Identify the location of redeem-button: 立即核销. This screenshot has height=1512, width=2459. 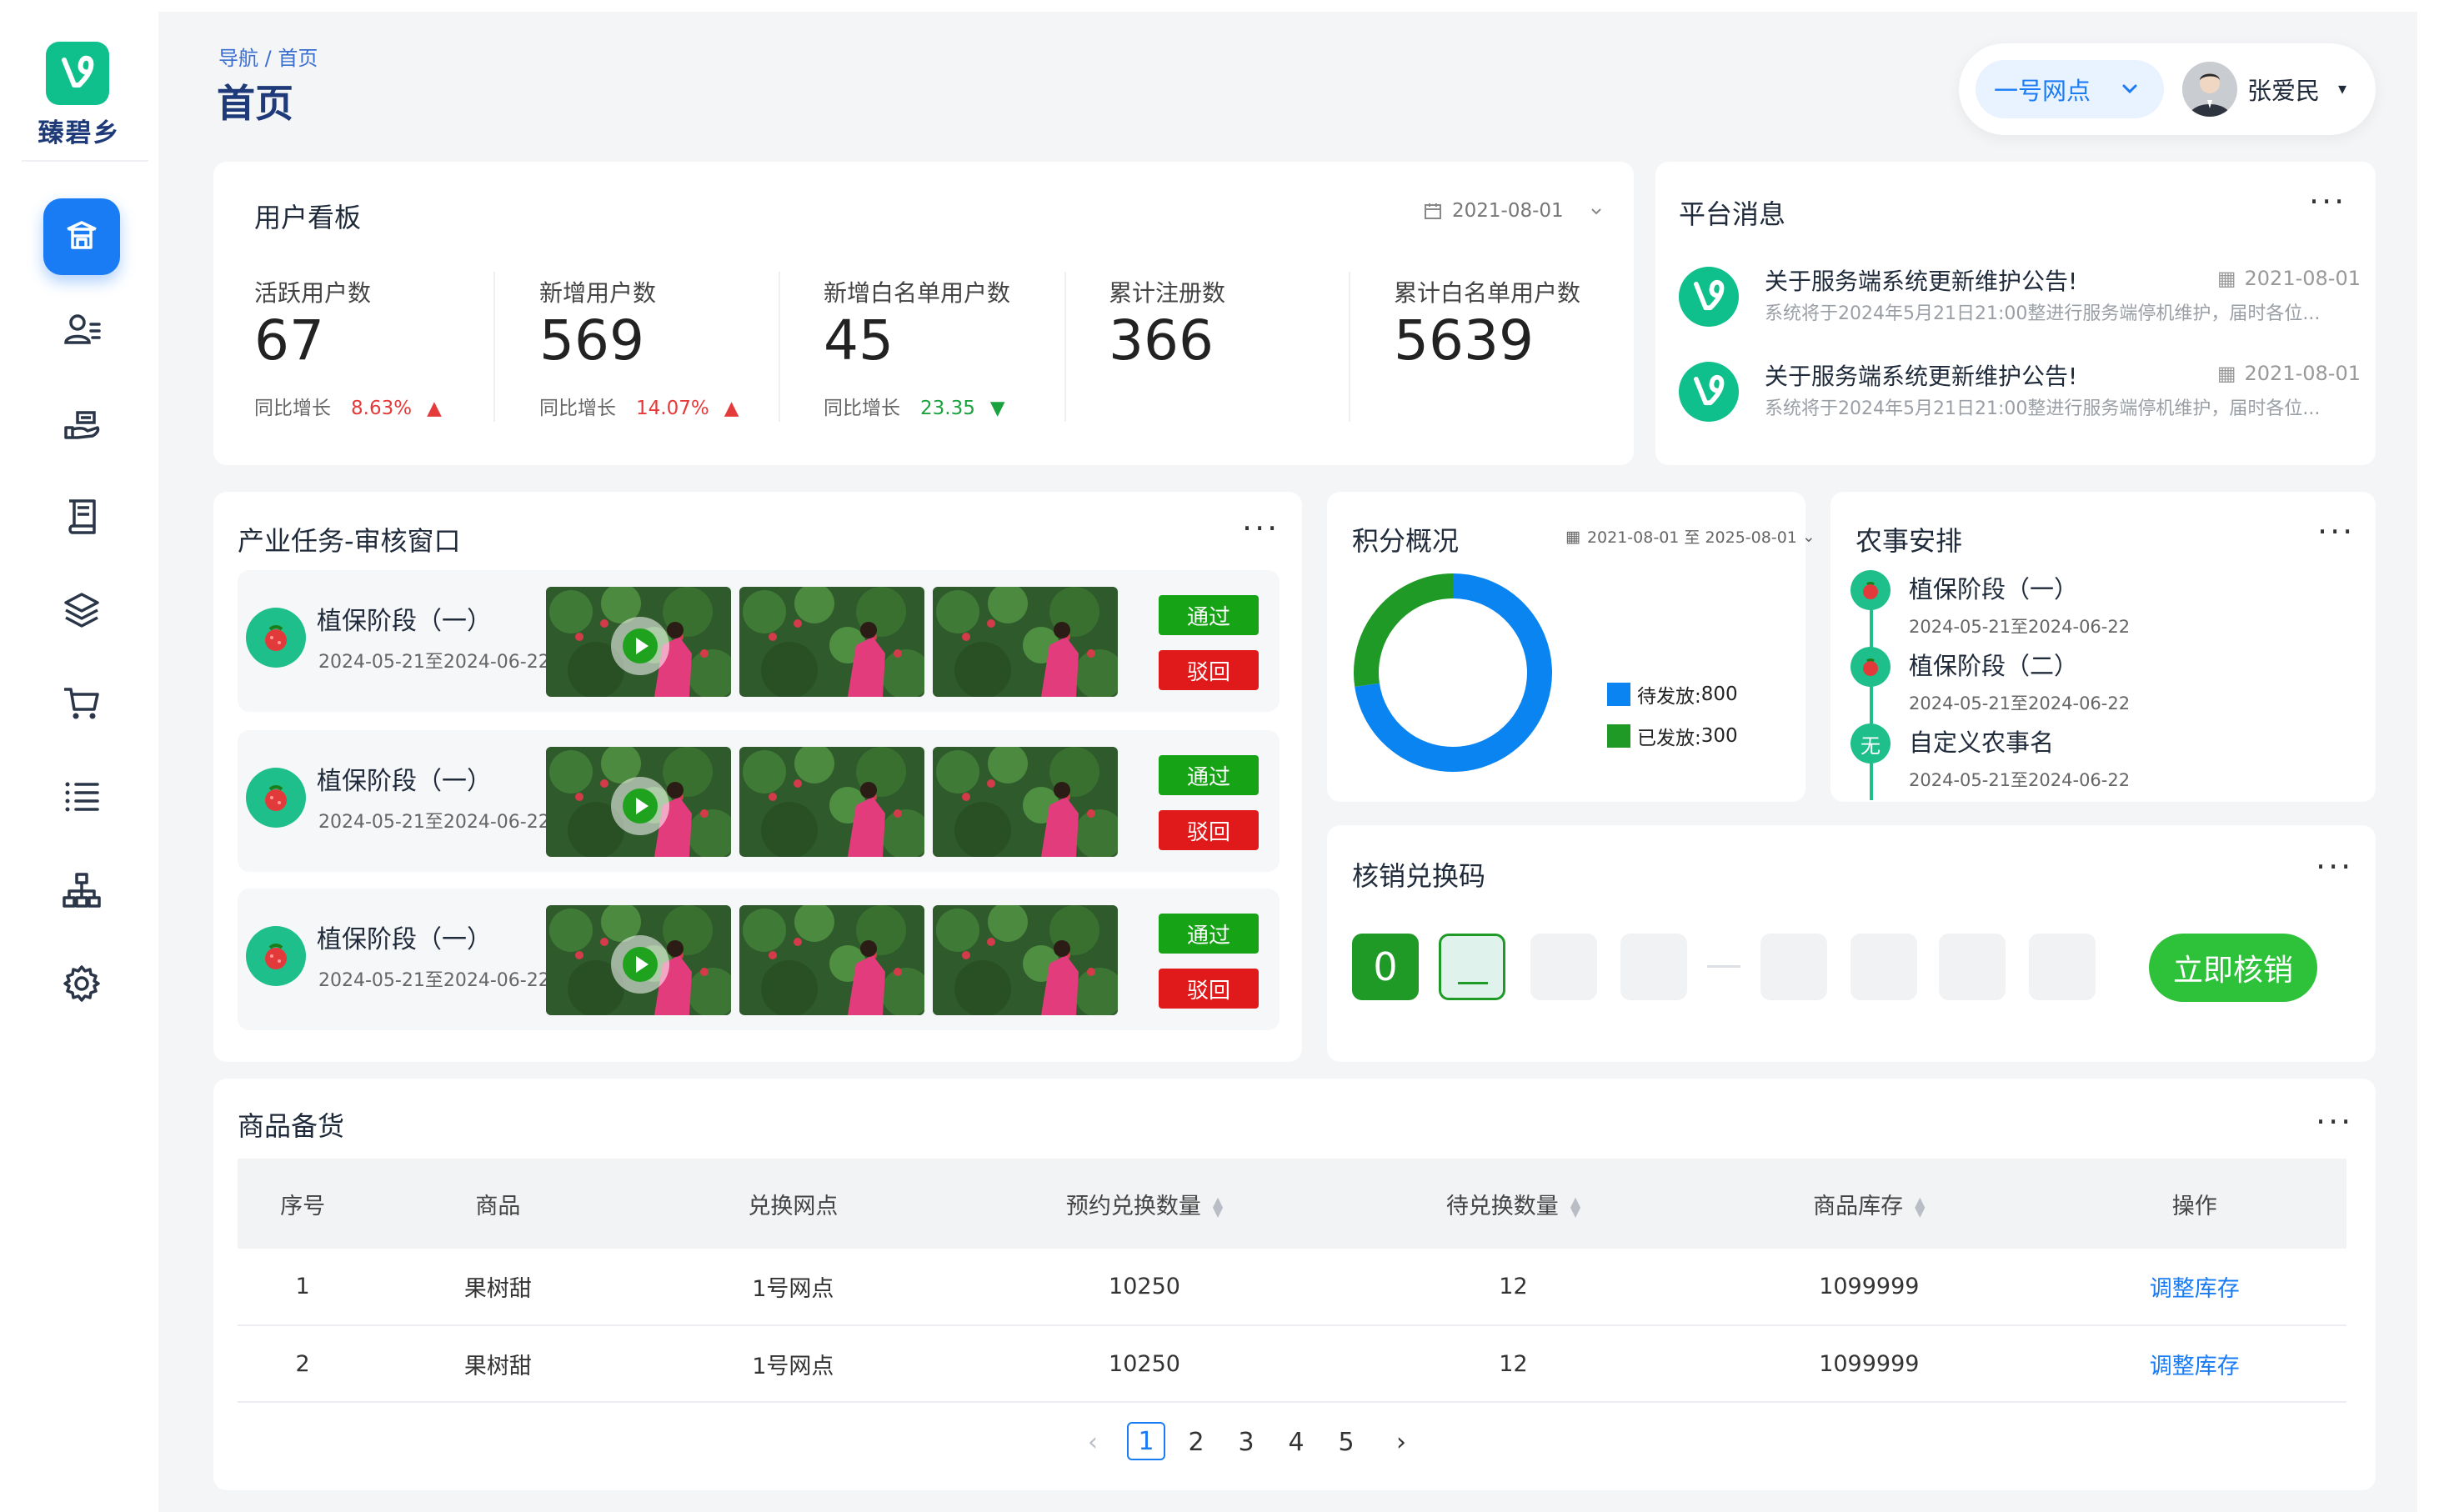
(2233, 968).